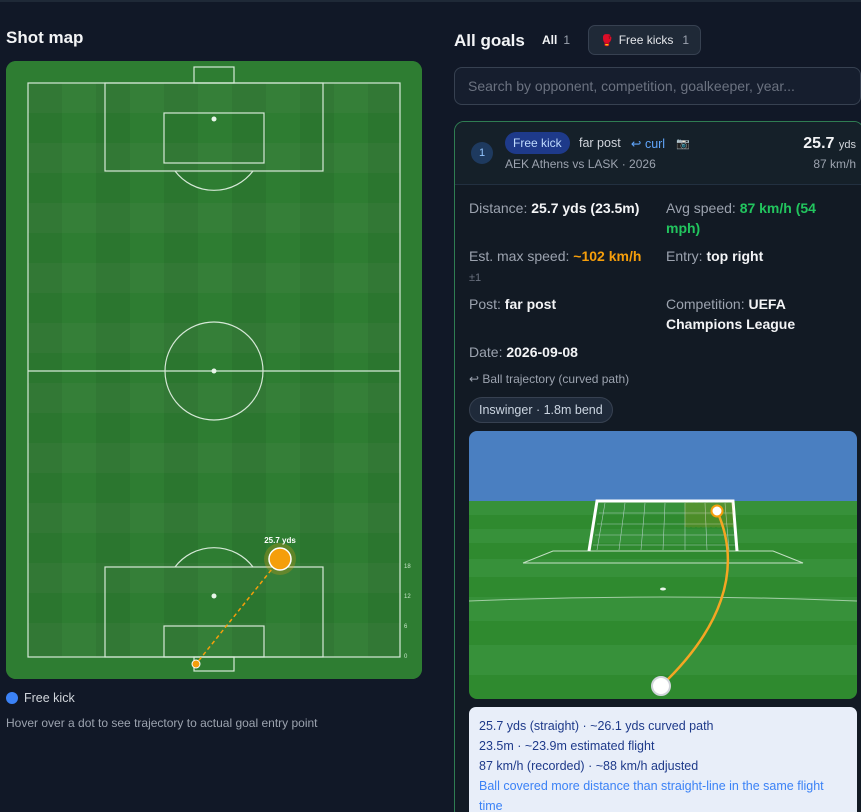  I want to click on stat-date: Date: 2026-09-08, so click(523, 352).